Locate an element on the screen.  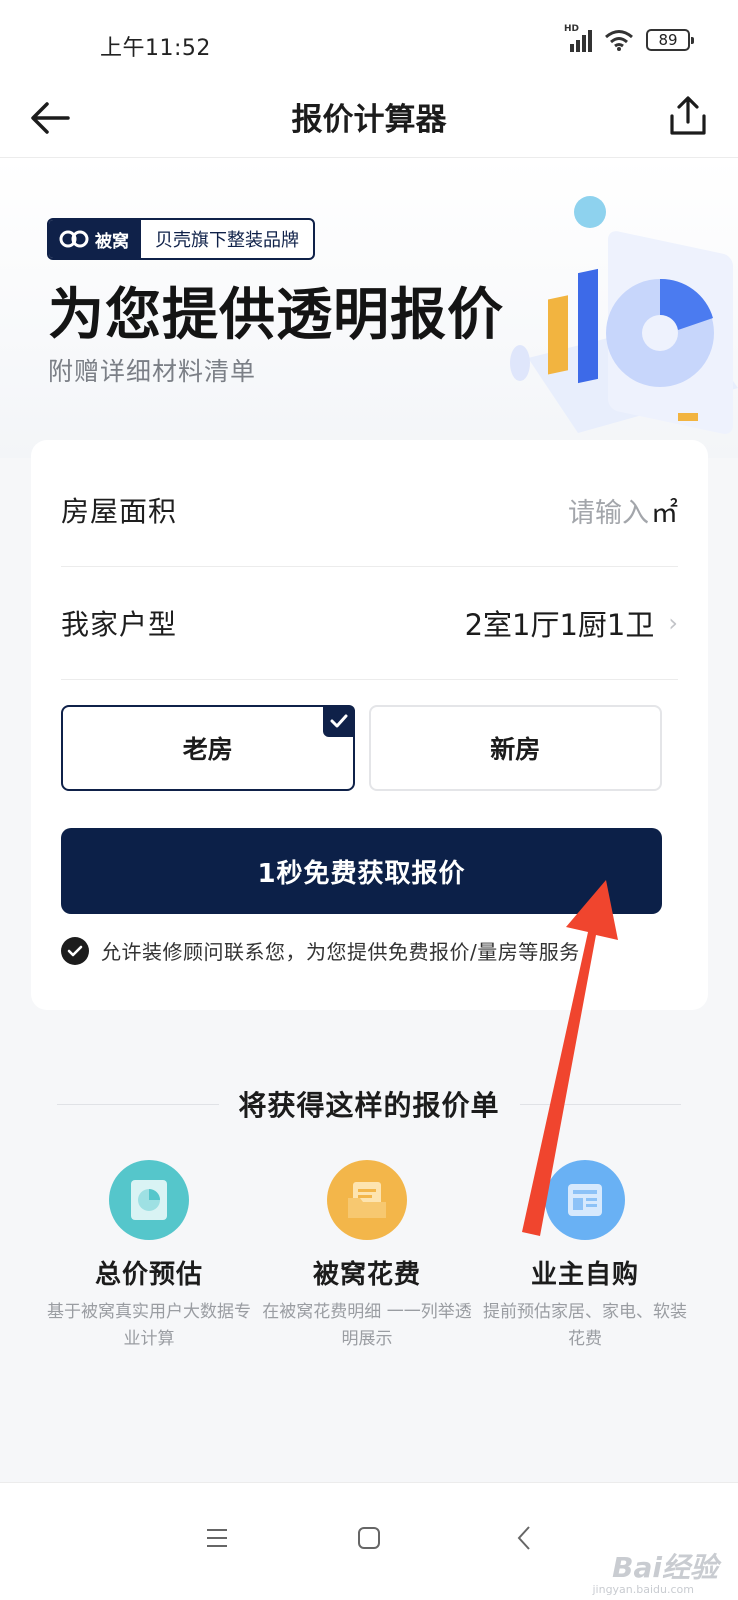
layout-label: 我家户型 is located at coordinates (119, 624).